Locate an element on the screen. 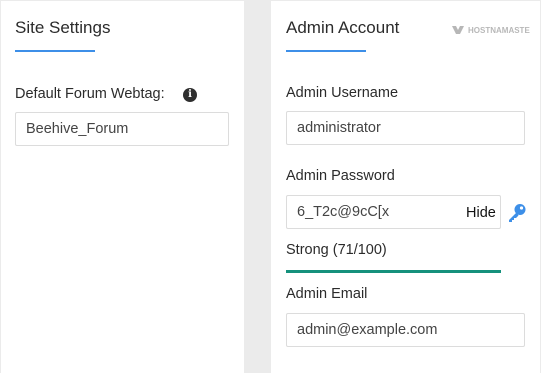  hostnamaste-watermark-logo: HOSTNAMASTE is located at coordinates (490, 30).